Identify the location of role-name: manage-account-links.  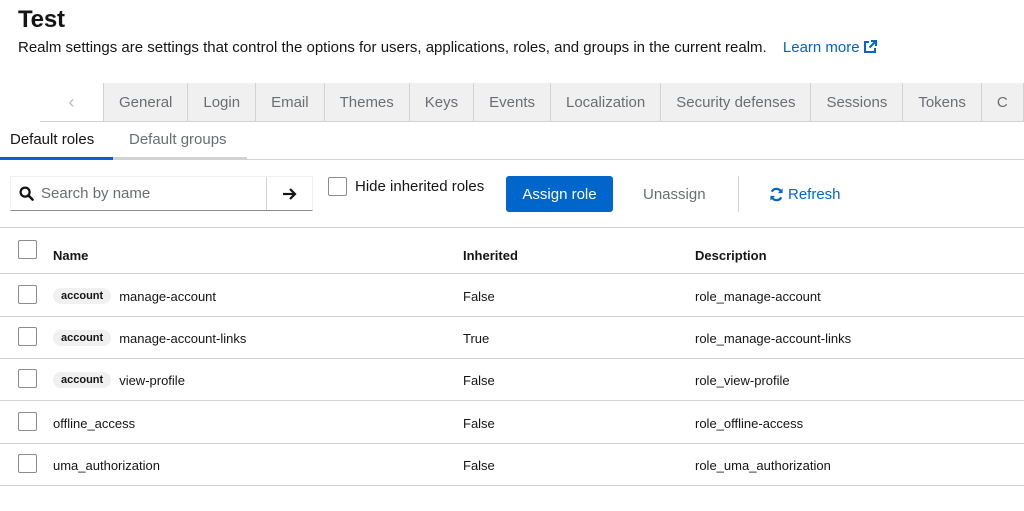
(183, 338).